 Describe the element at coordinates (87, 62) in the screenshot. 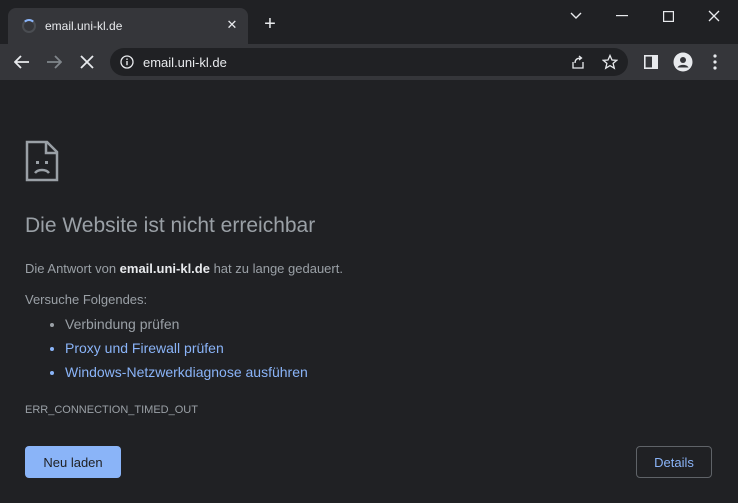

I see `stop-loading-icon` at that location.